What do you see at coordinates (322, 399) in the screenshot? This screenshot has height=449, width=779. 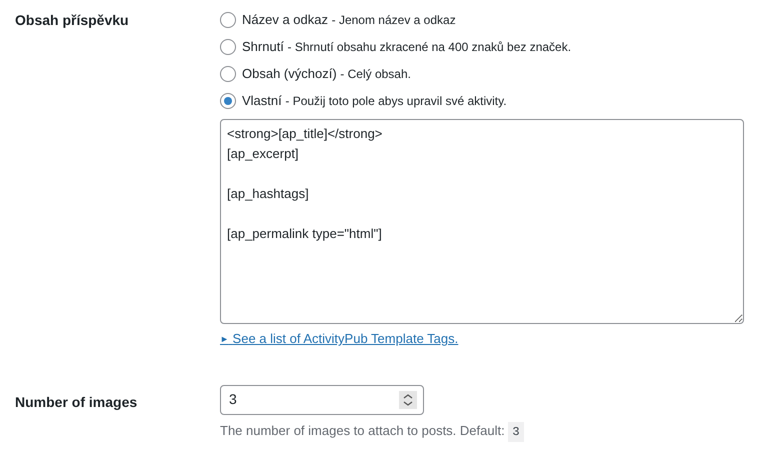 I see `number-input: 3` at bounding box center [322, 399].